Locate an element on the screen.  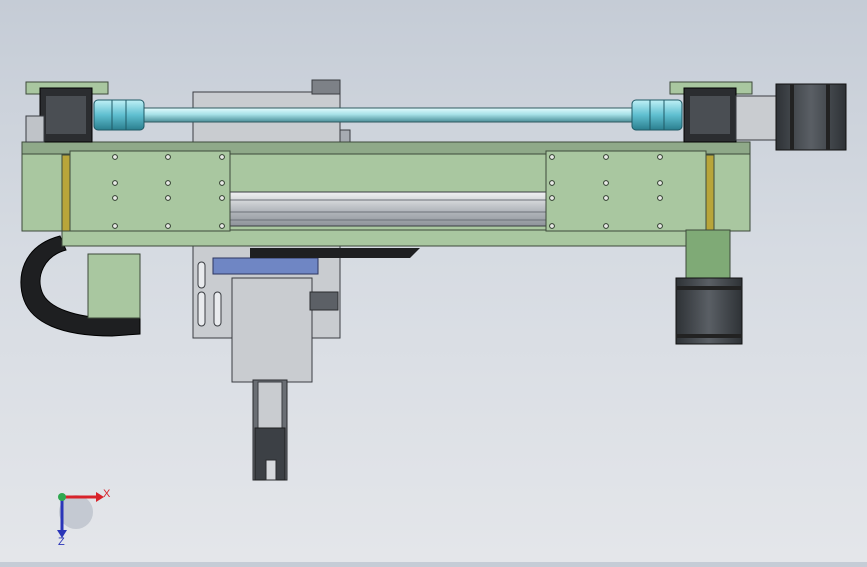
z-axis-module is located at coordinates (270, 430).